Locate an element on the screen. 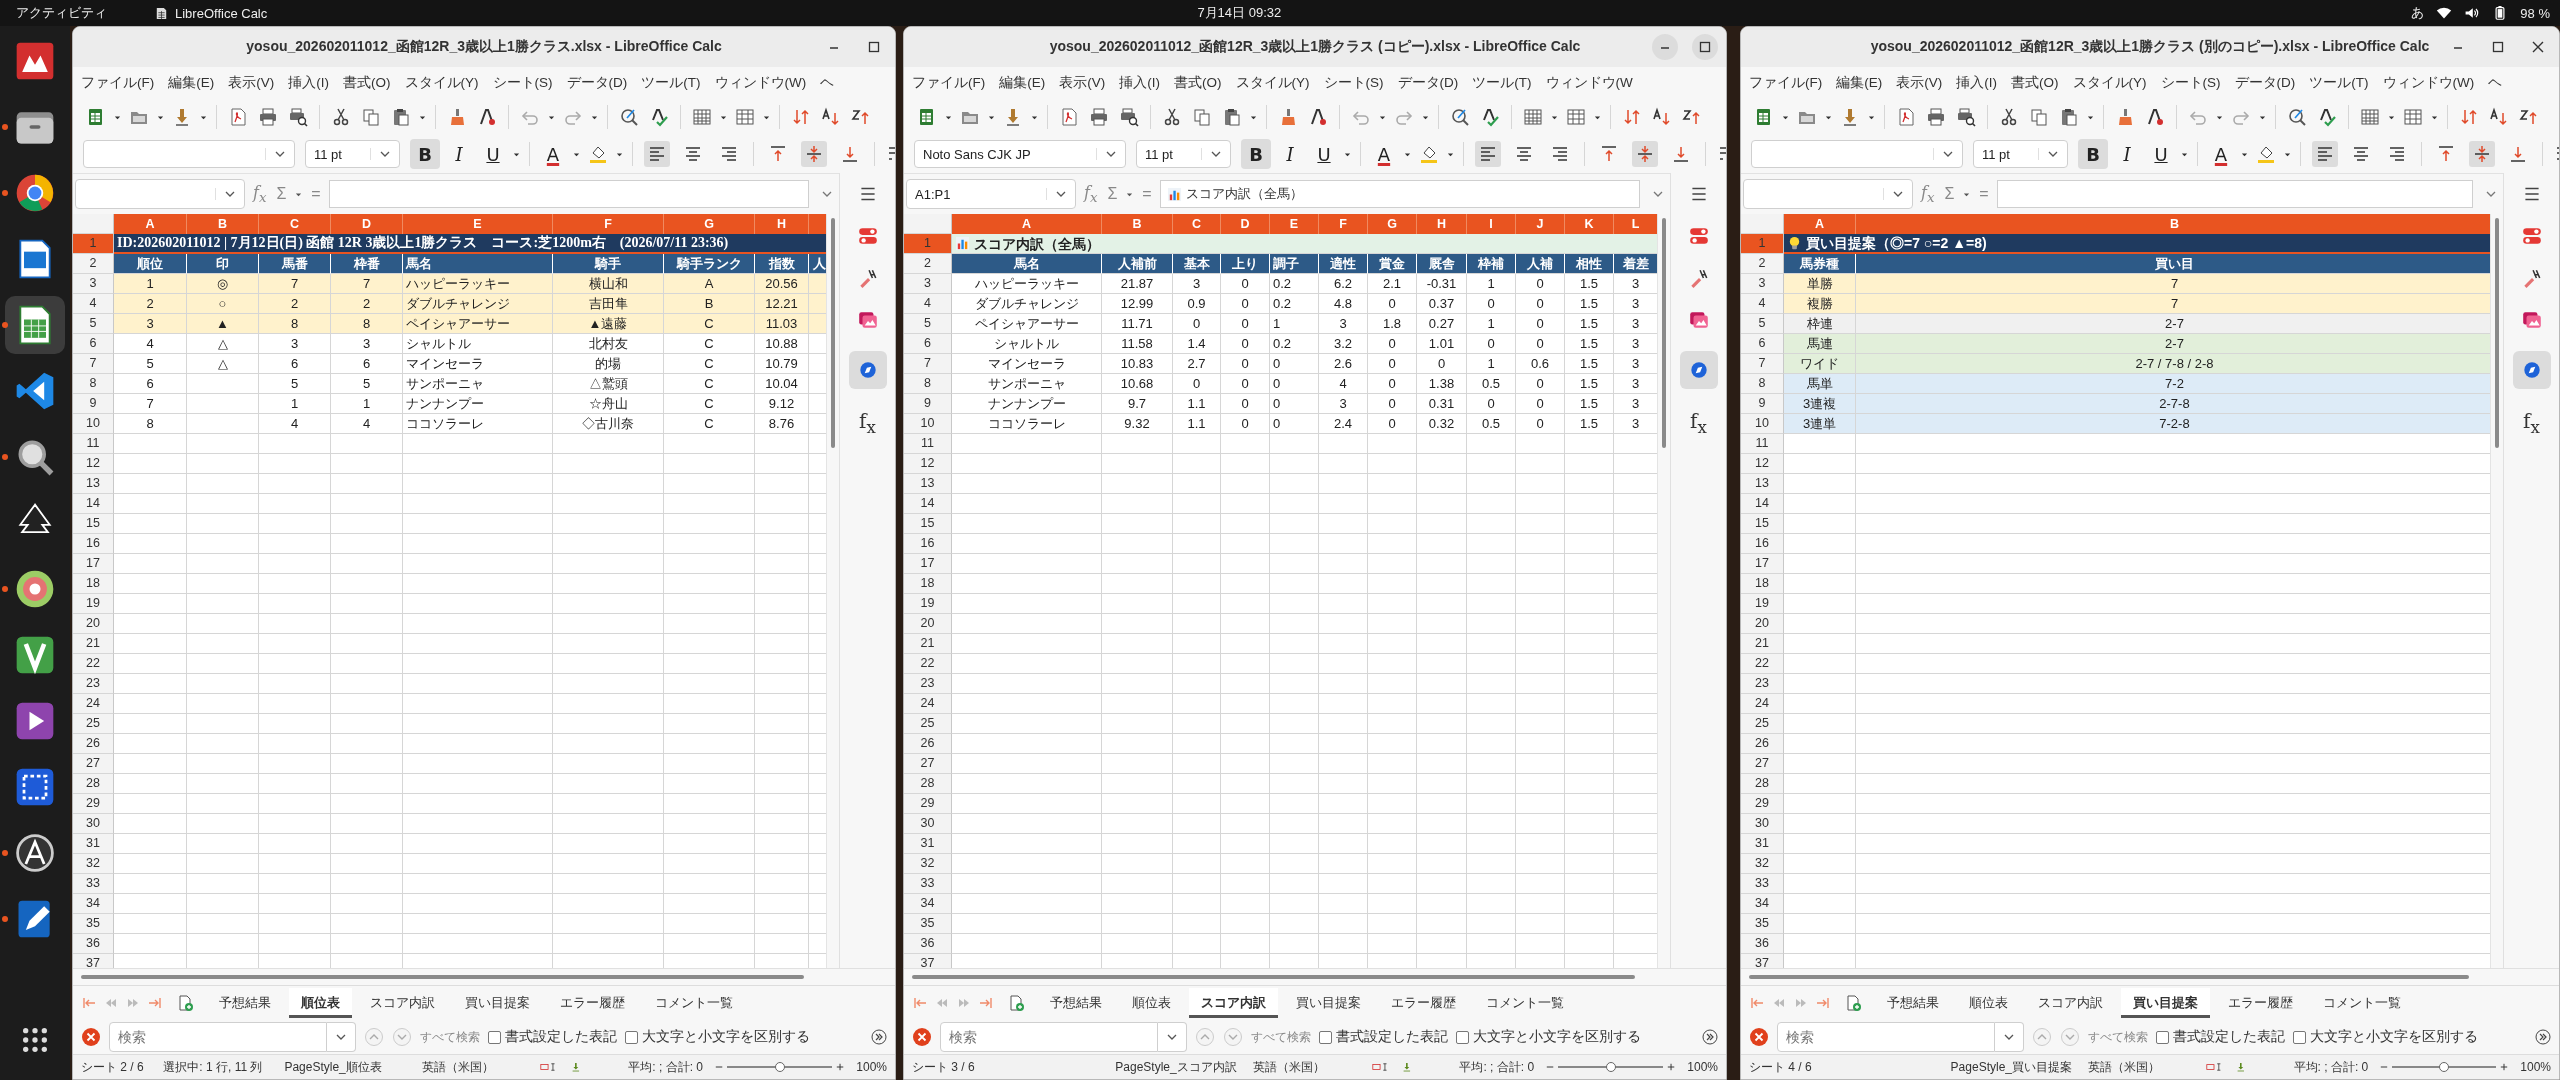 The width and height of the screenshot is (2560, 1080). checkbox-label: 書式設定した表記 is located at coordinates (561, 1037).